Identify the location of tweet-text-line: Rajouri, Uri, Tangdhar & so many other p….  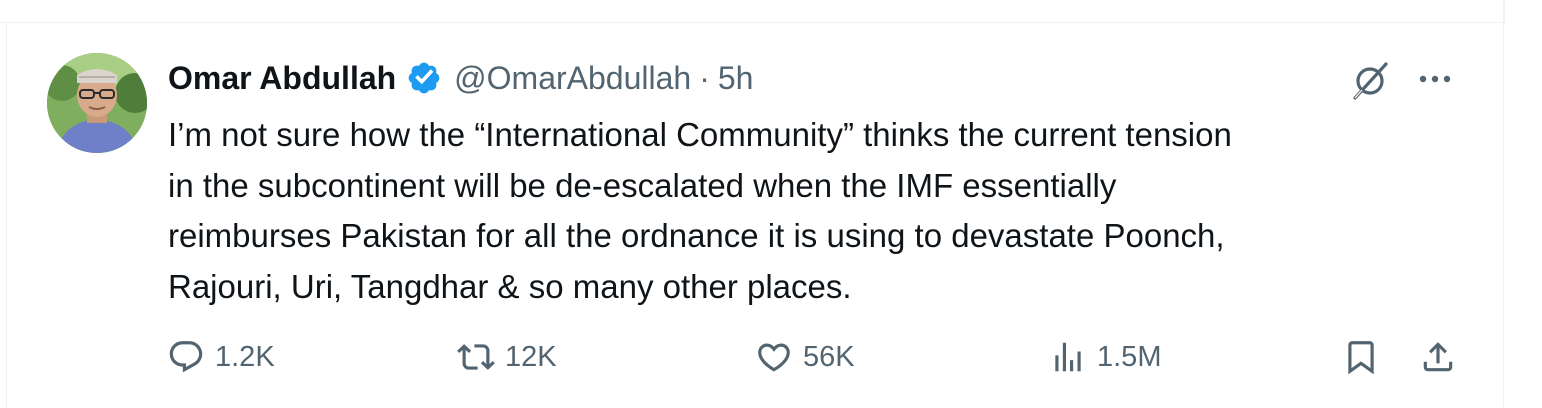
(510, 286).